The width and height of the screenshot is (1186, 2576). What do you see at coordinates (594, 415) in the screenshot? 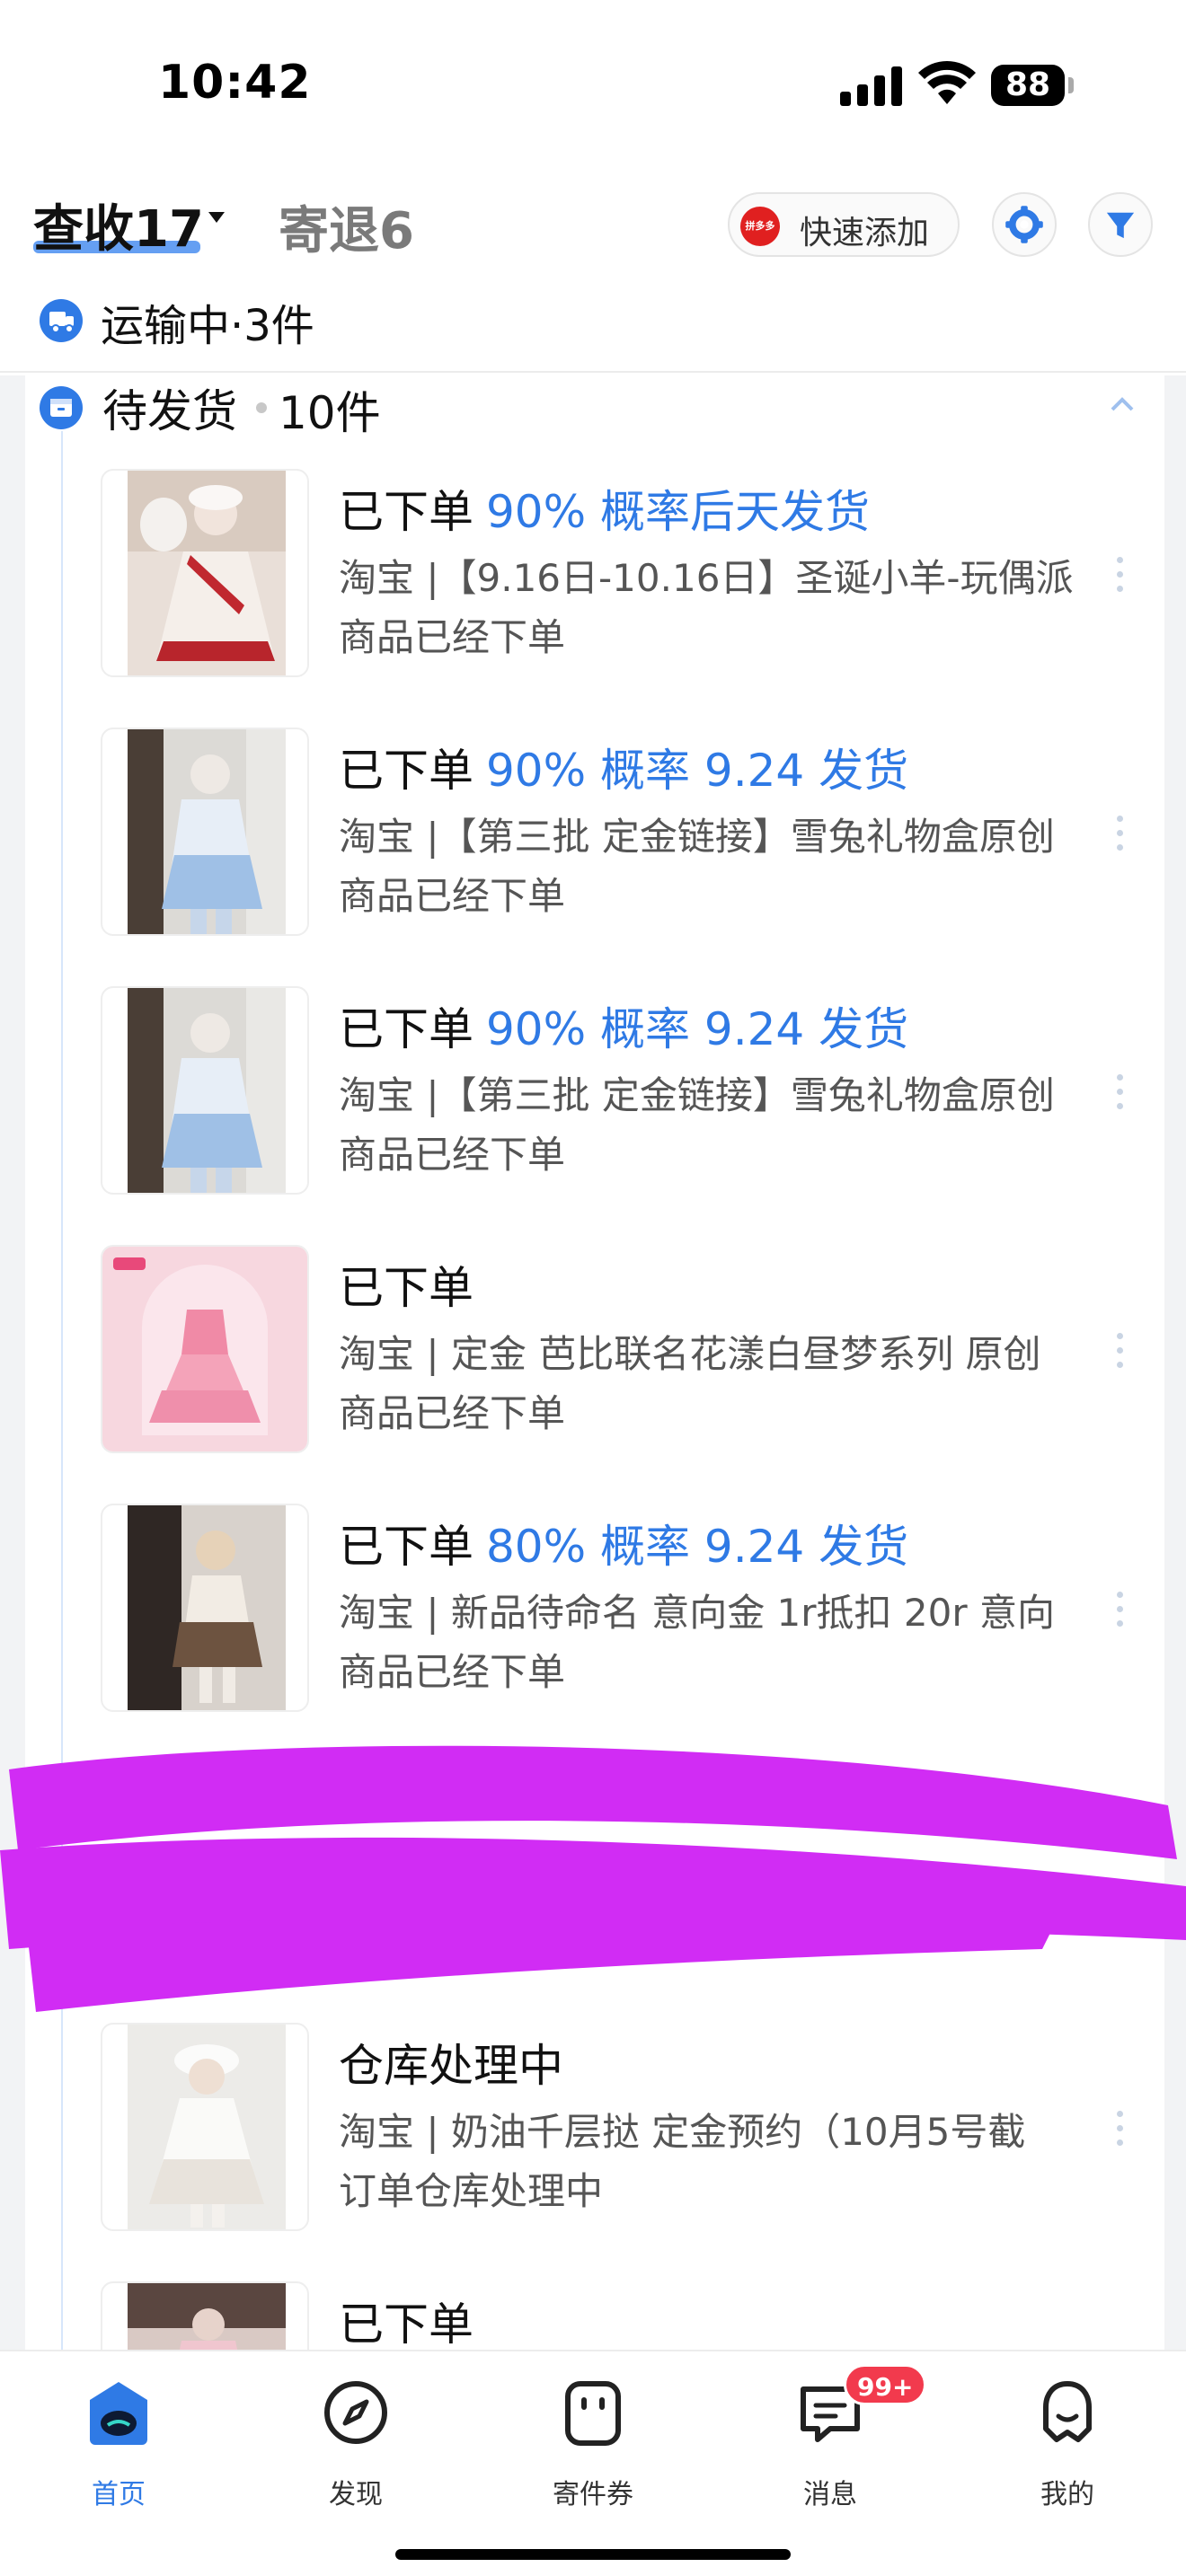
I see `pending-shipment-header: 待发货 10件` at bounding box center [594, 415].